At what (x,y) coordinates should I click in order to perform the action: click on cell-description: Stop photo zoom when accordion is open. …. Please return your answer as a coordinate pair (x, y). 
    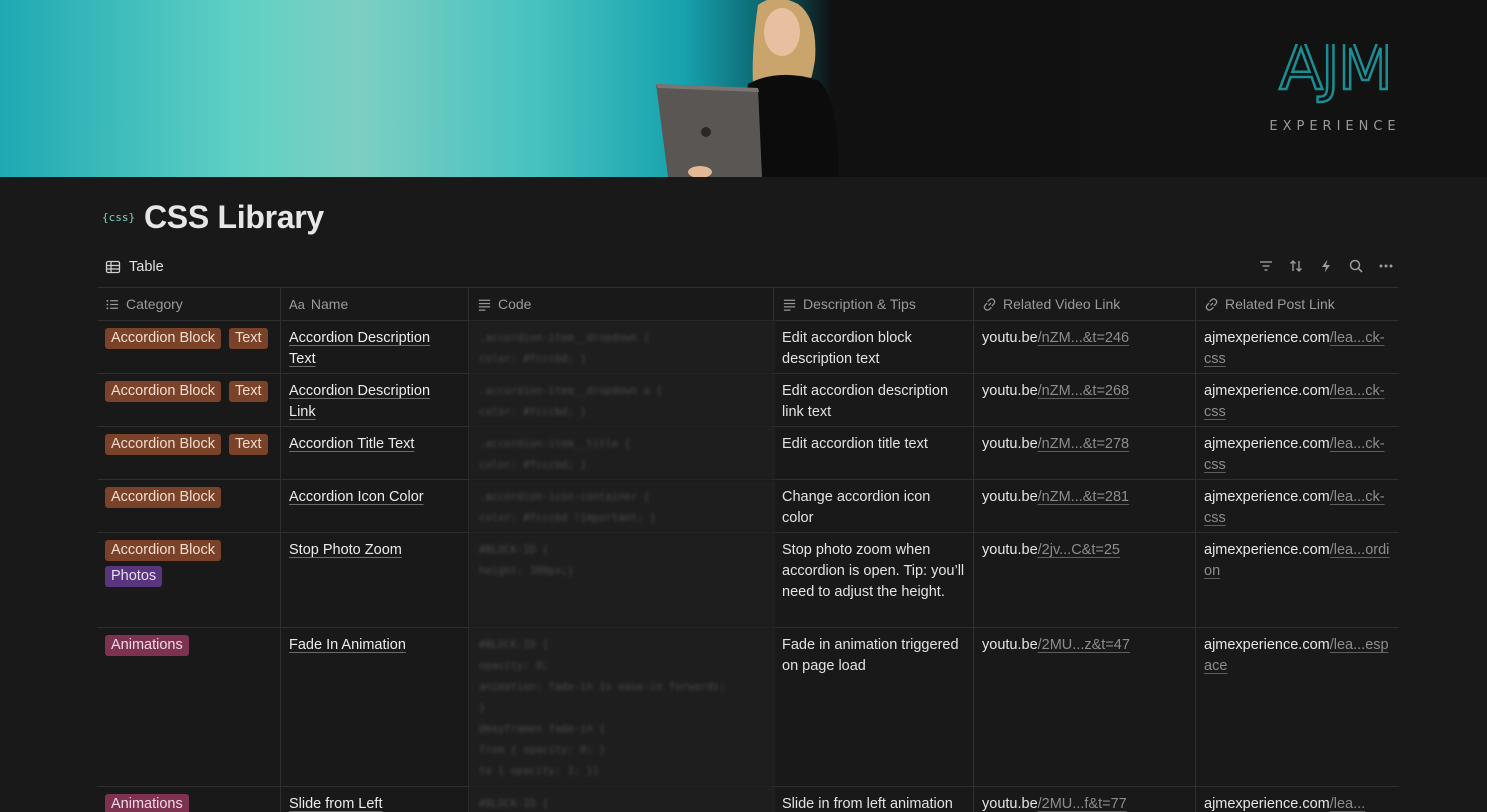
    Looking at the image, I should click on (874, 580).